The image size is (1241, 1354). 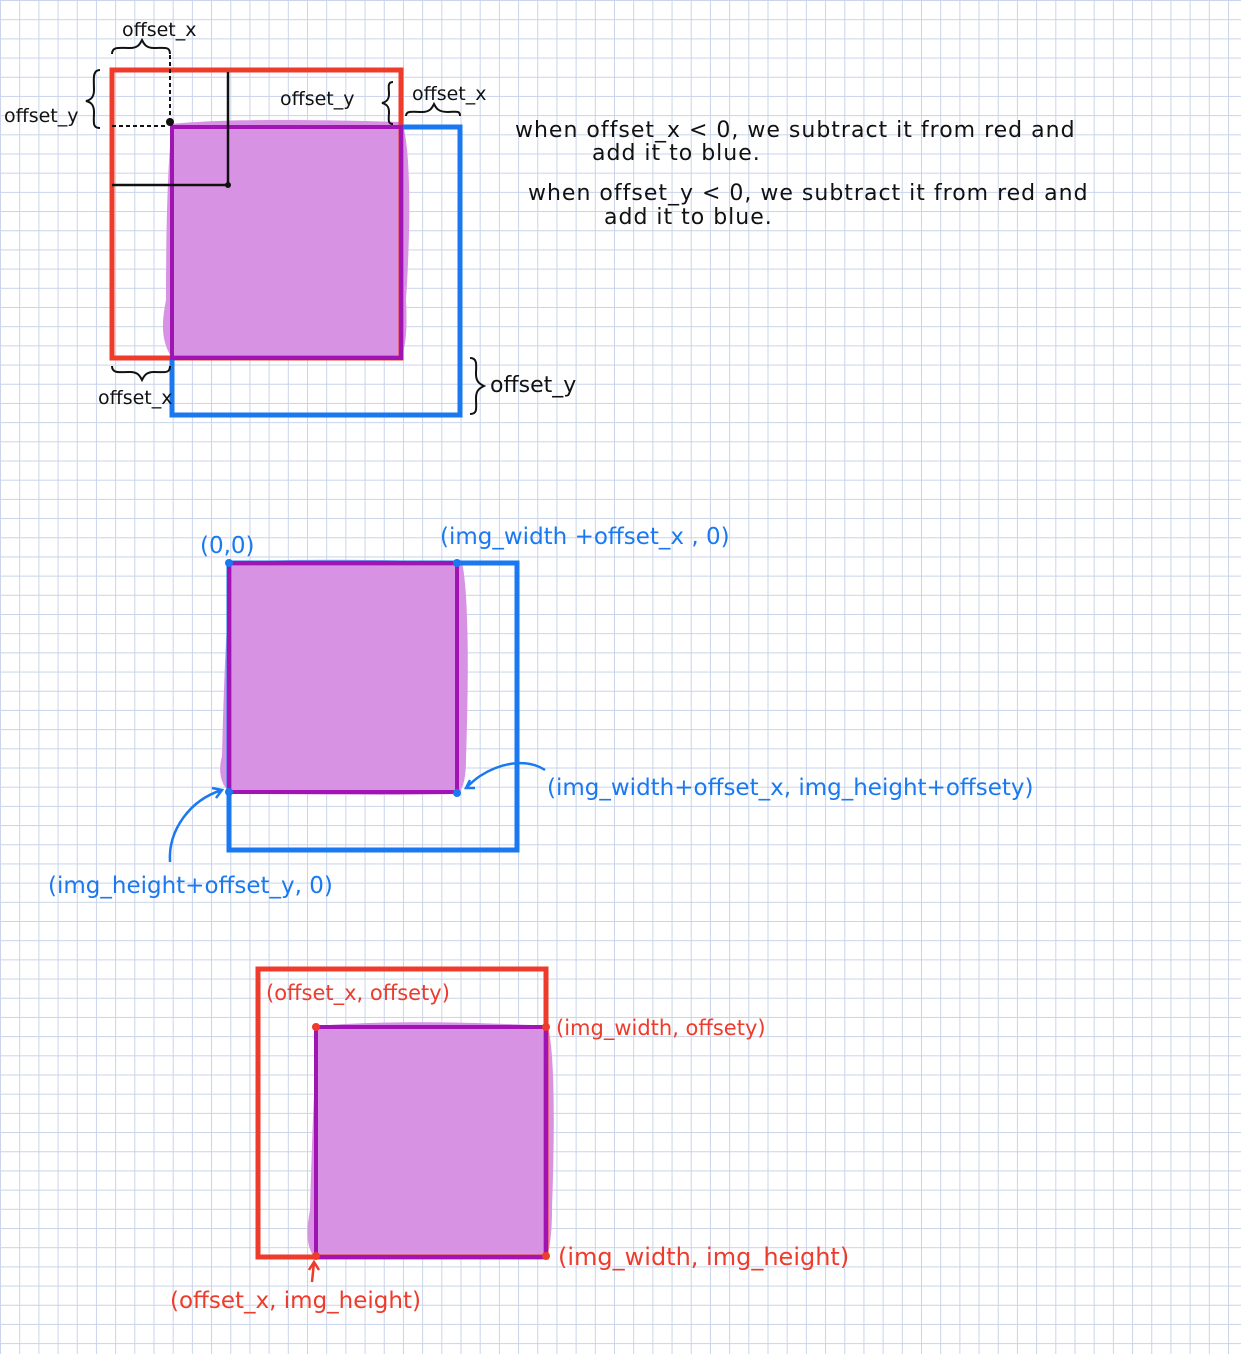 What do you see at coordinates (93, 99) in the screenshot?
I see `brace-left` at bounding box center [93, 99].